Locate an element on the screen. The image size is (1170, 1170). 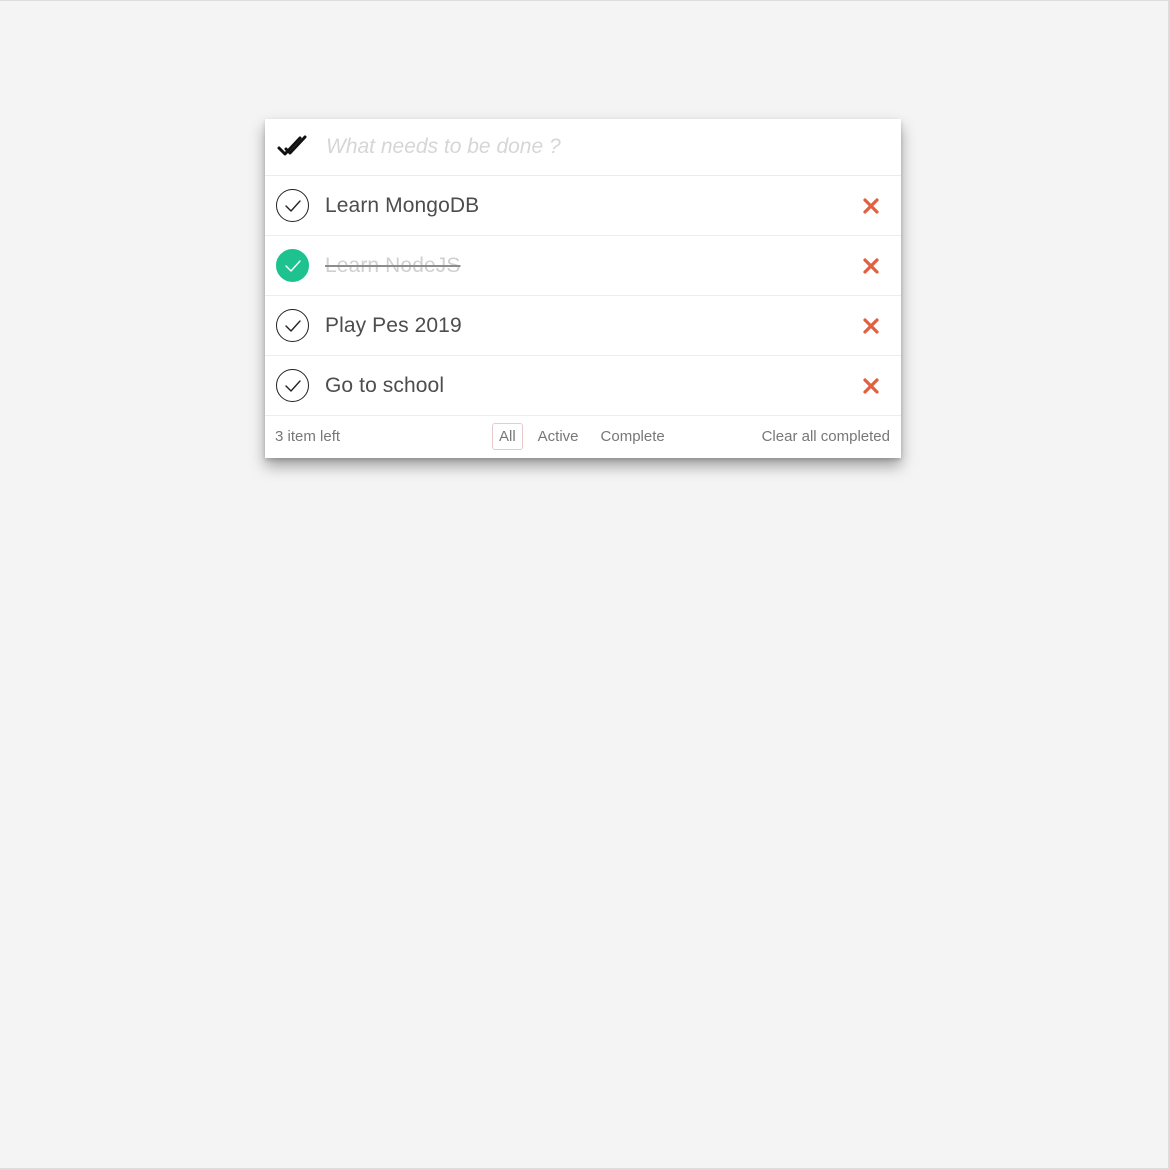
items-left-count: 3 item left is located at coordinates (308, 436).